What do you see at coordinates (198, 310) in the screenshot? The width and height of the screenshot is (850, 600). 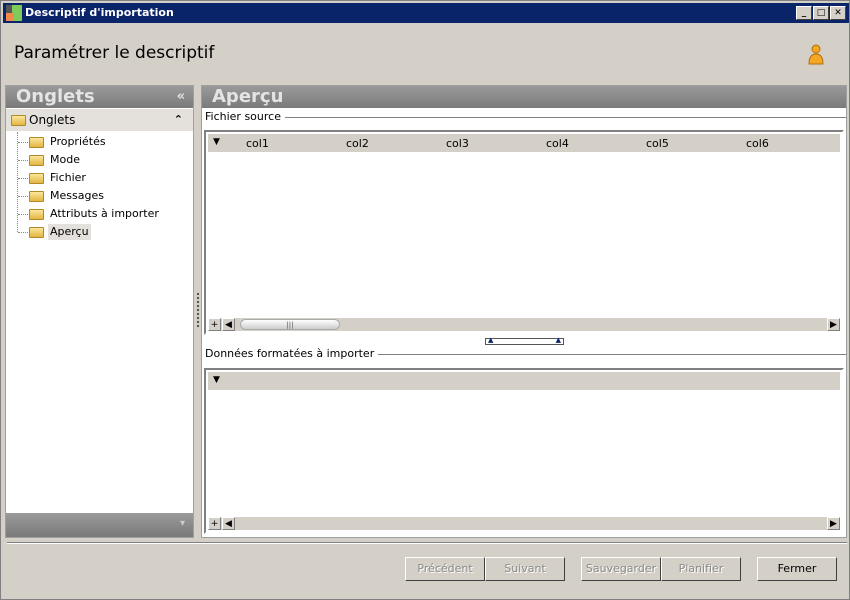 I see `splitter-handle` at bounding box center [198, 310].